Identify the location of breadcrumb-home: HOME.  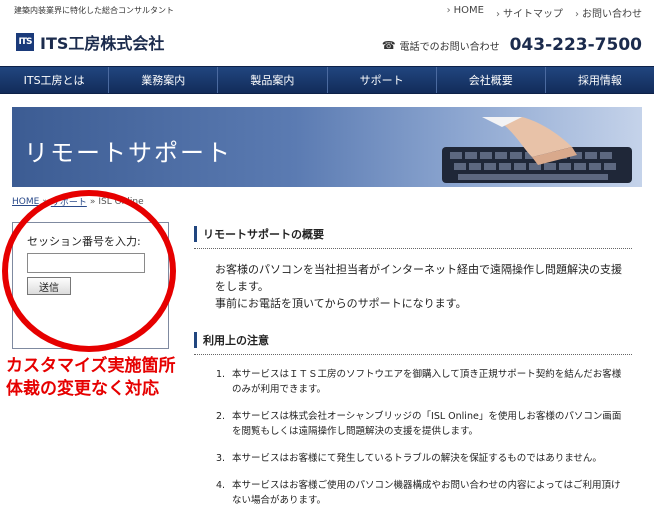
(25, 202).